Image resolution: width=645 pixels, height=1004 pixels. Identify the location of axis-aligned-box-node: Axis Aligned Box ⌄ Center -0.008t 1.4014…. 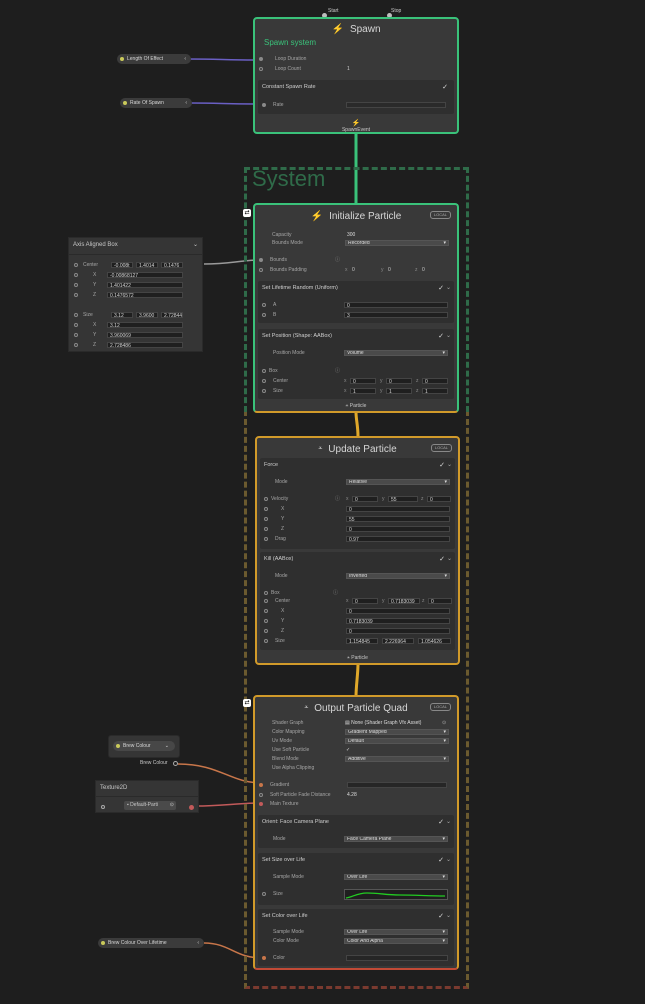
(135, 294).